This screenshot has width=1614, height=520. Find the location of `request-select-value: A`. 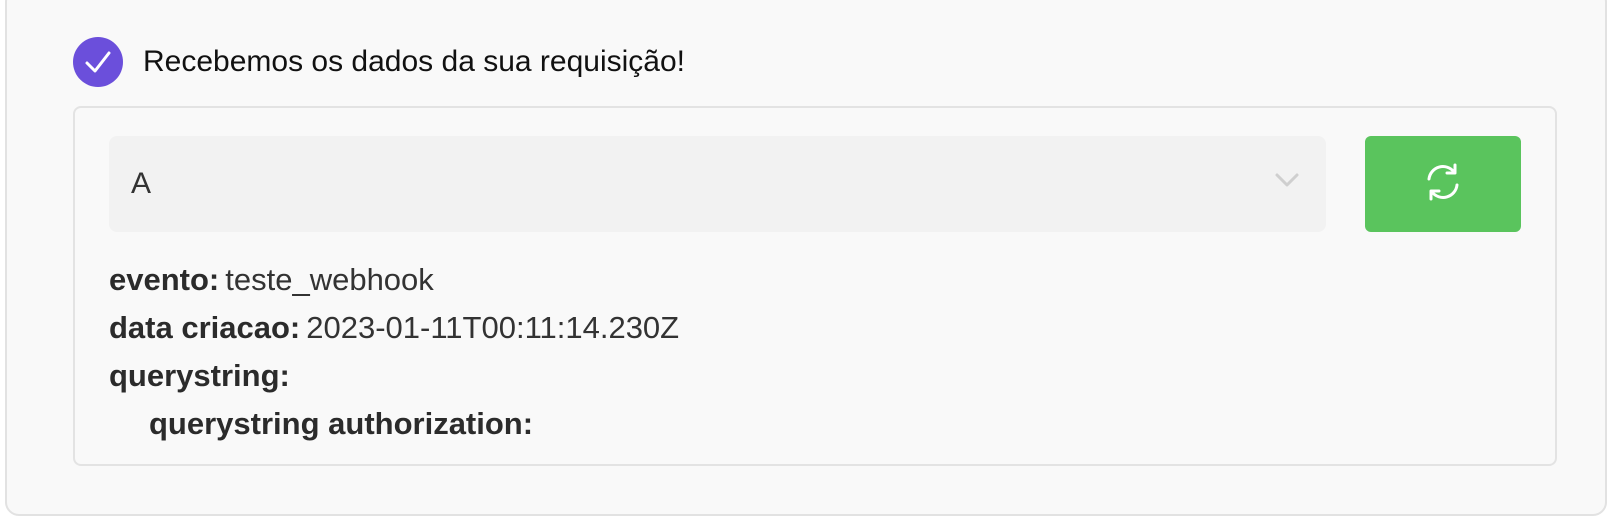

request-select-value: A is located at coordinates (141, 183).